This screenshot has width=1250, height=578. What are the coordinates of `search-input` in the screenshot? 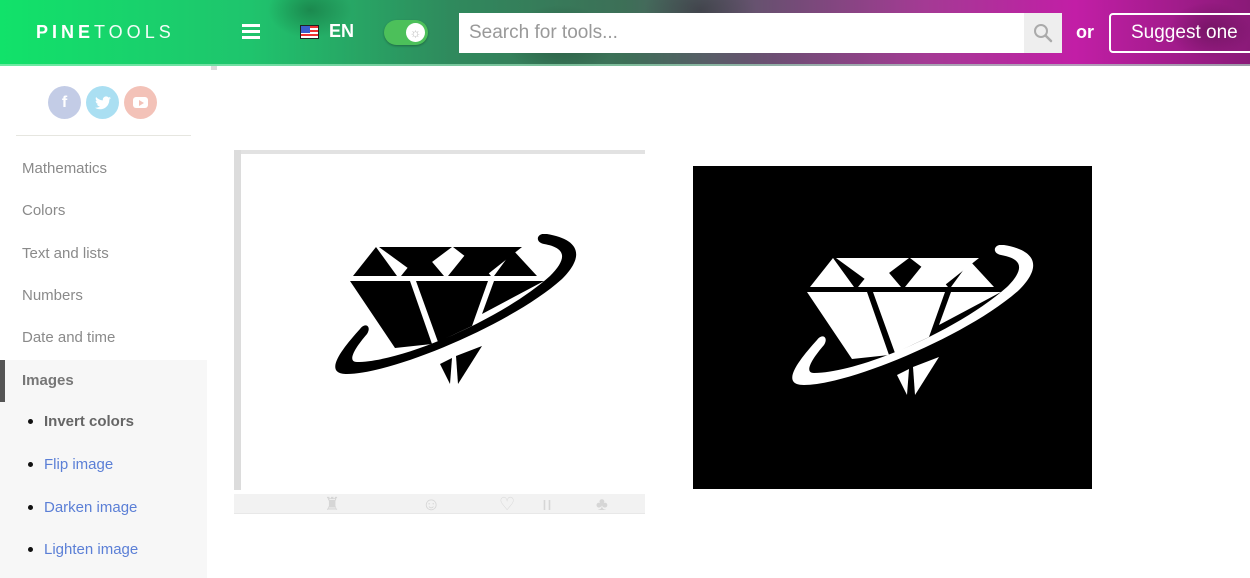 It's located at (741, 33).